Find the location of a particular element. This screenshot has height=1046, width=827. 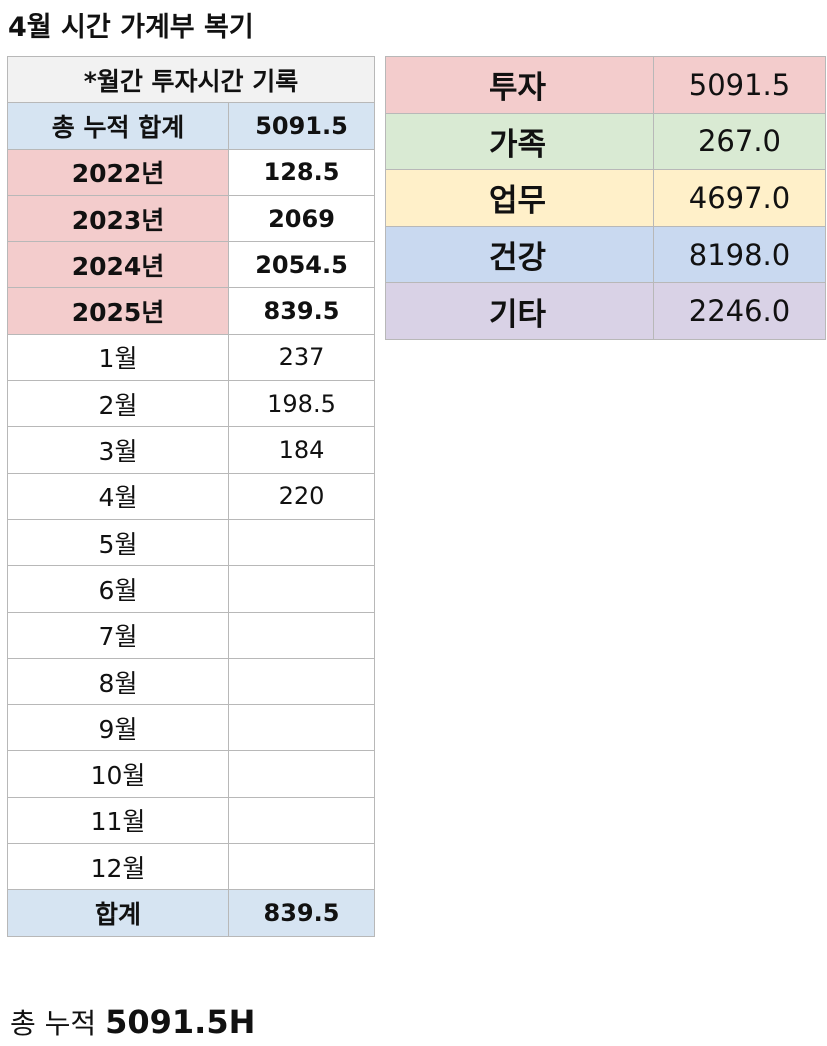

category-row: 건강 8198.0 is located at coordinates (605, 254).